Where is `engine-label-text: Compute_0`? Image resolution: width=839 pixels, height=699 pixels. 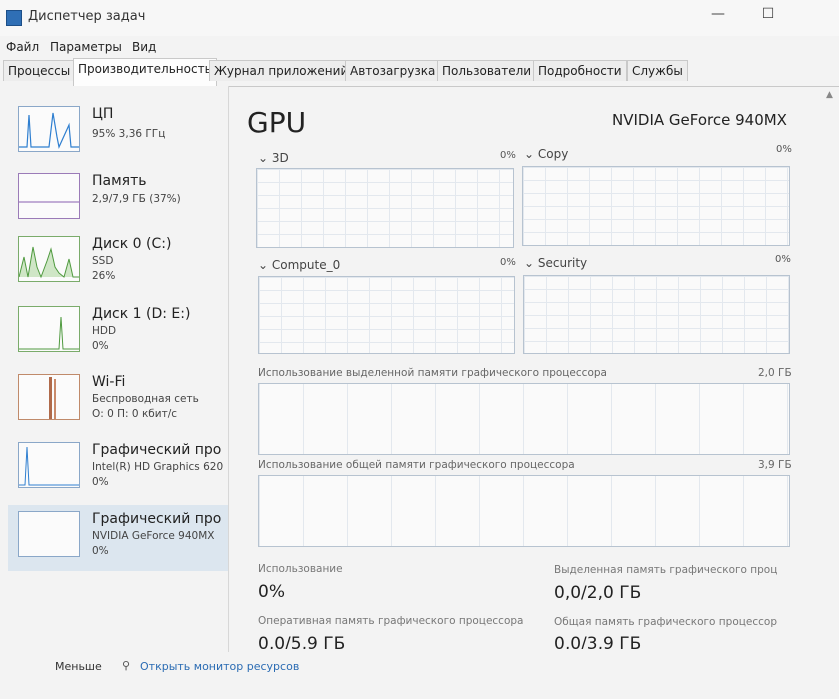
engine-label-text: Compute_0 is located at coordinates (306, 265).